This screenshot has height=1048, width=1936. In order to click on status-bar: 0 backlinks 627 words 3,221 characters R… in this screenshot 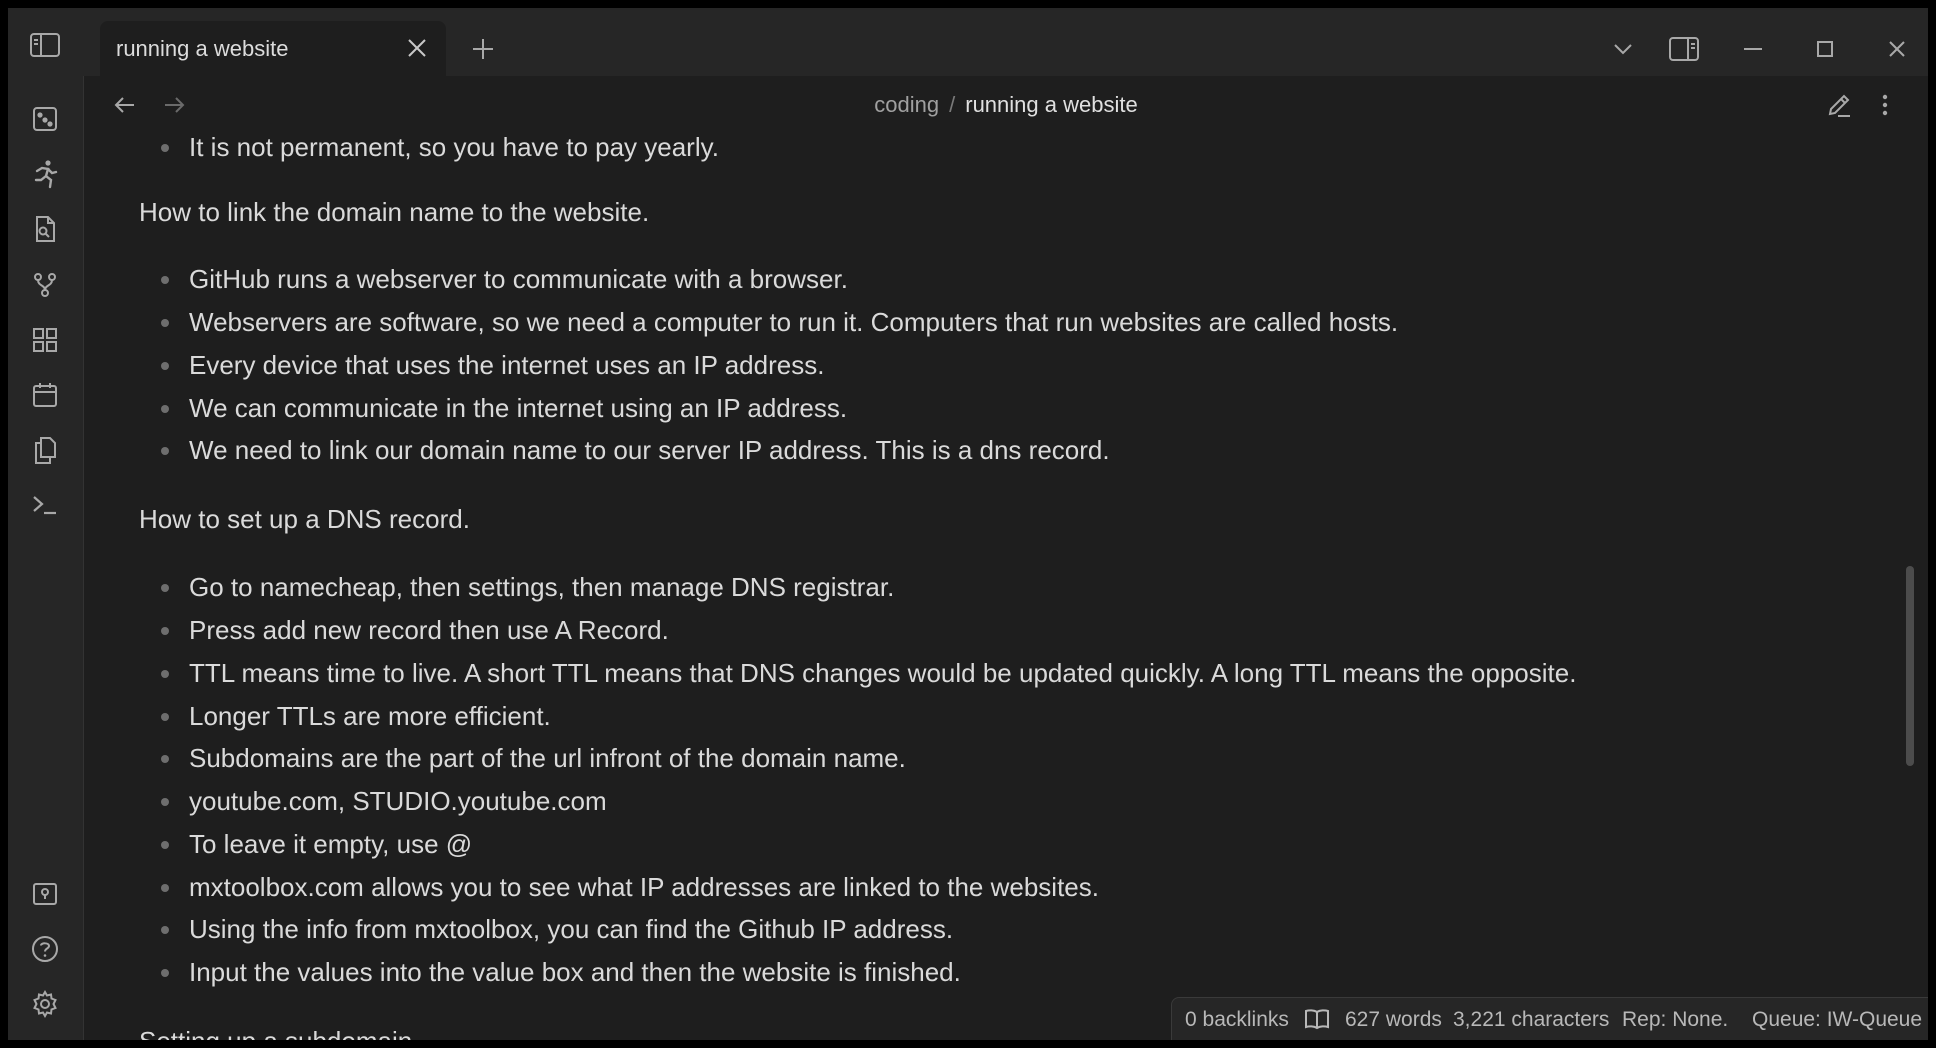, I will do `click(1549, 1018)`.